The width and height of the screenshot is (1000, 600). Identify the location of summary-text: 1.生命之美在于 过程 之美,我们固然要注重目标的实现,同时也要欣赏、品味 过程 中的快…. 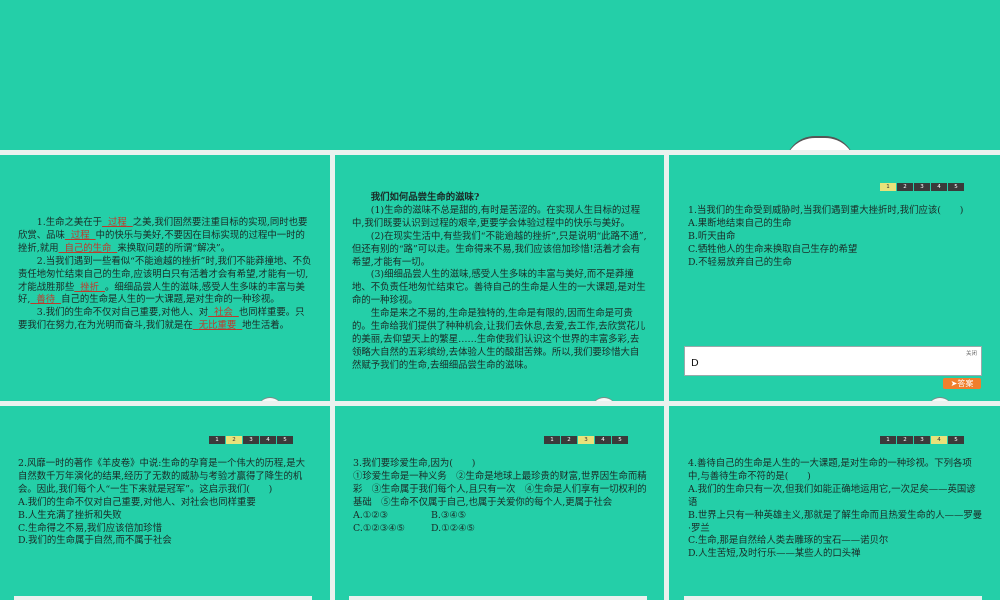
(165, 275).